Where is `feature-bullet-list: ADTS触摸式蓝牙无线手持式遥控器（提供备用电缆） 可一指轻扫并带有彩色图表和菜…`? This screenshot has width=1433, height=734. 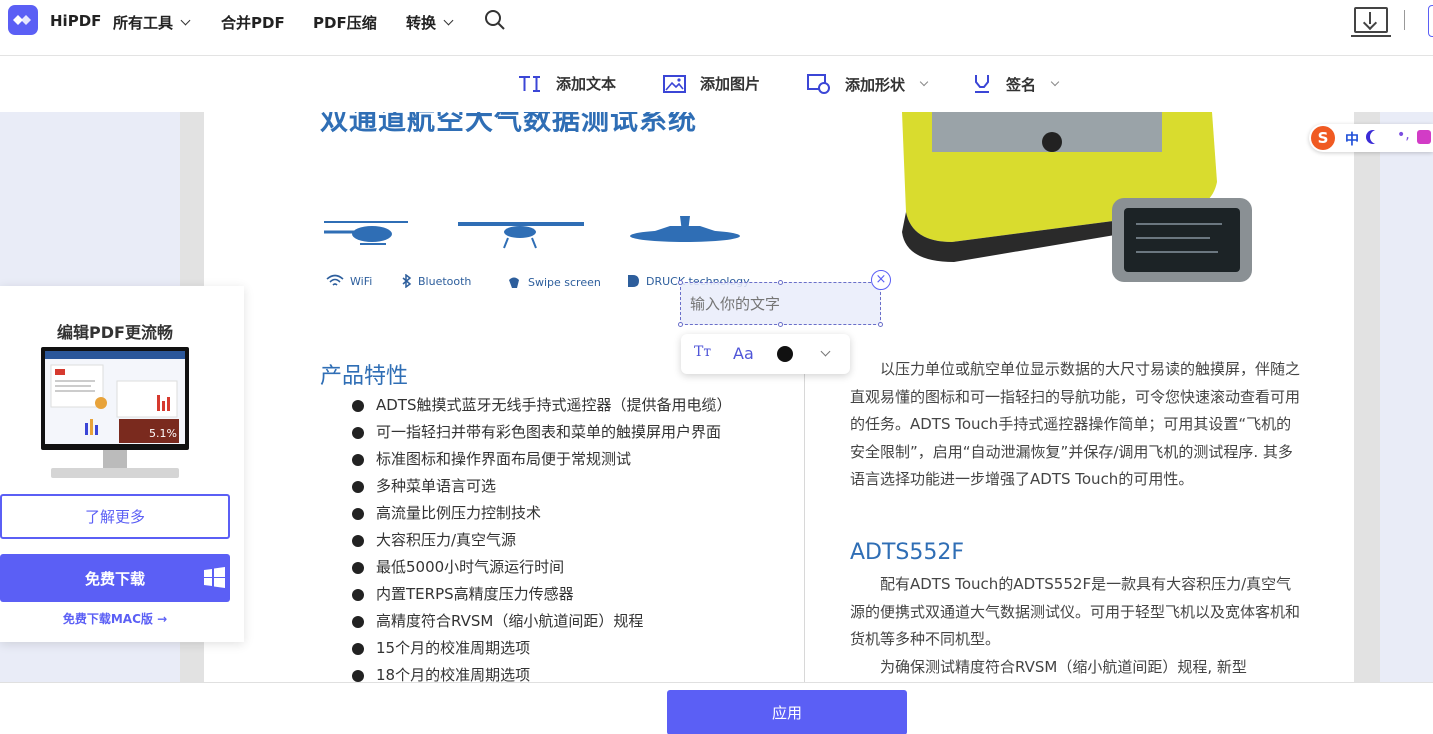 feature-bullet-list: ADTS触摸式蓝牙无线手持式遥控器（提供备用电缆） 可一指轻扫并带有彩色图表和菜… is located at coordinates (542, 538).